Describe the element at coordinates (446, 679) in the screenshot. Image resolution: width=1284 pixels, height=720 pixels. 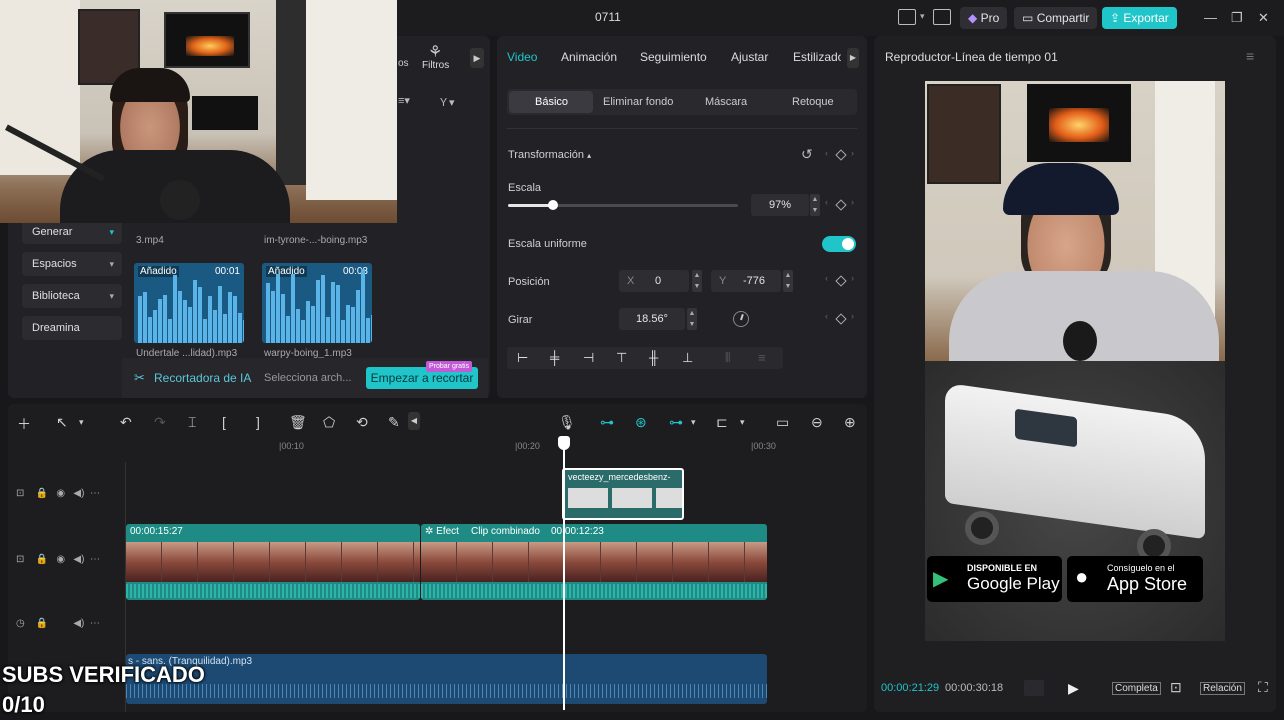
I see `audio-clip: s - sans. (Tranquilidad).mp3` at that location.